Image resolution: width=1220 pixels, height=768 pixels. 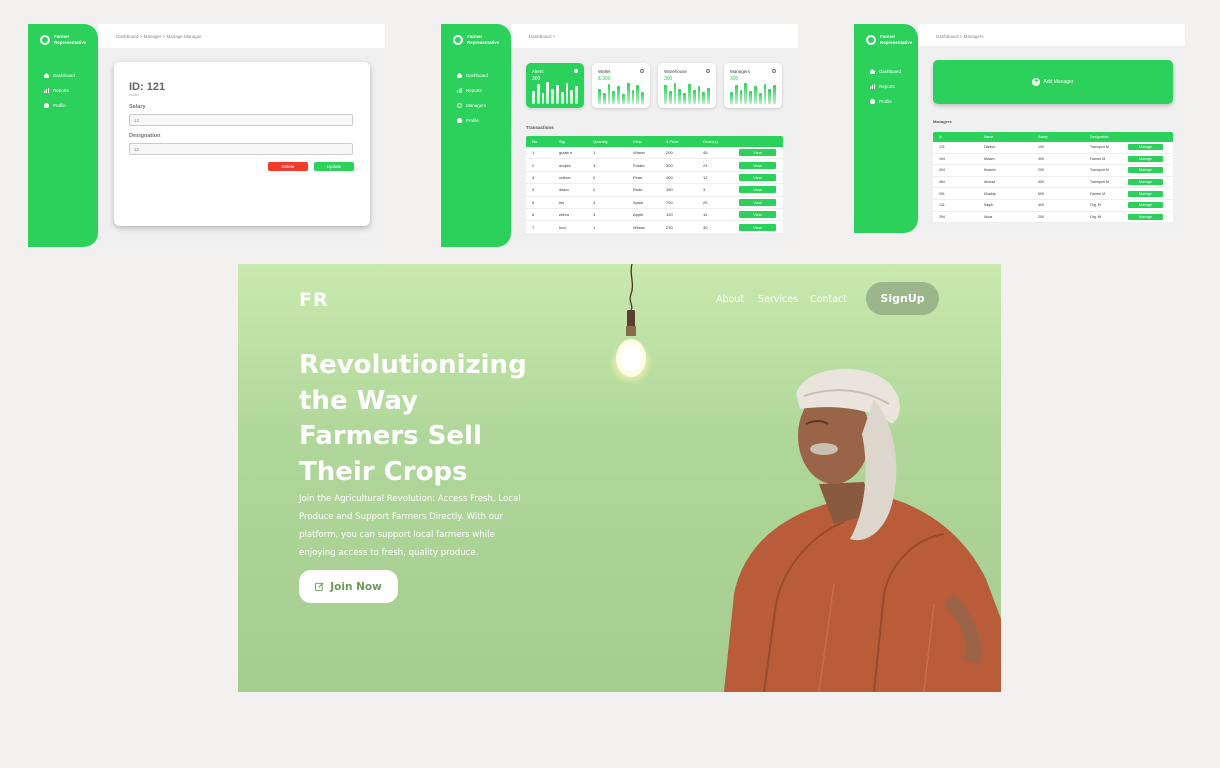 I want to click on table-cell: 194, so click(x=942, y=158).